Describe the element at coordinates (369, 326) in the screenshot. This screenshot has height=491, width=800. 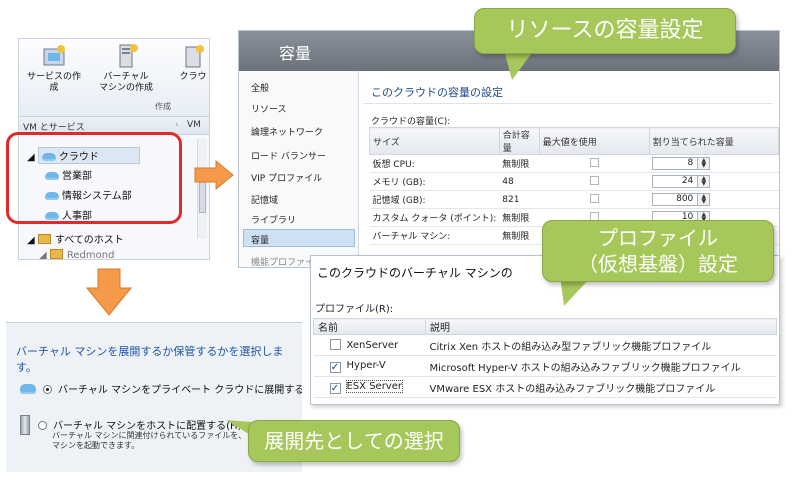
I see `col-name: 名前` at that location.